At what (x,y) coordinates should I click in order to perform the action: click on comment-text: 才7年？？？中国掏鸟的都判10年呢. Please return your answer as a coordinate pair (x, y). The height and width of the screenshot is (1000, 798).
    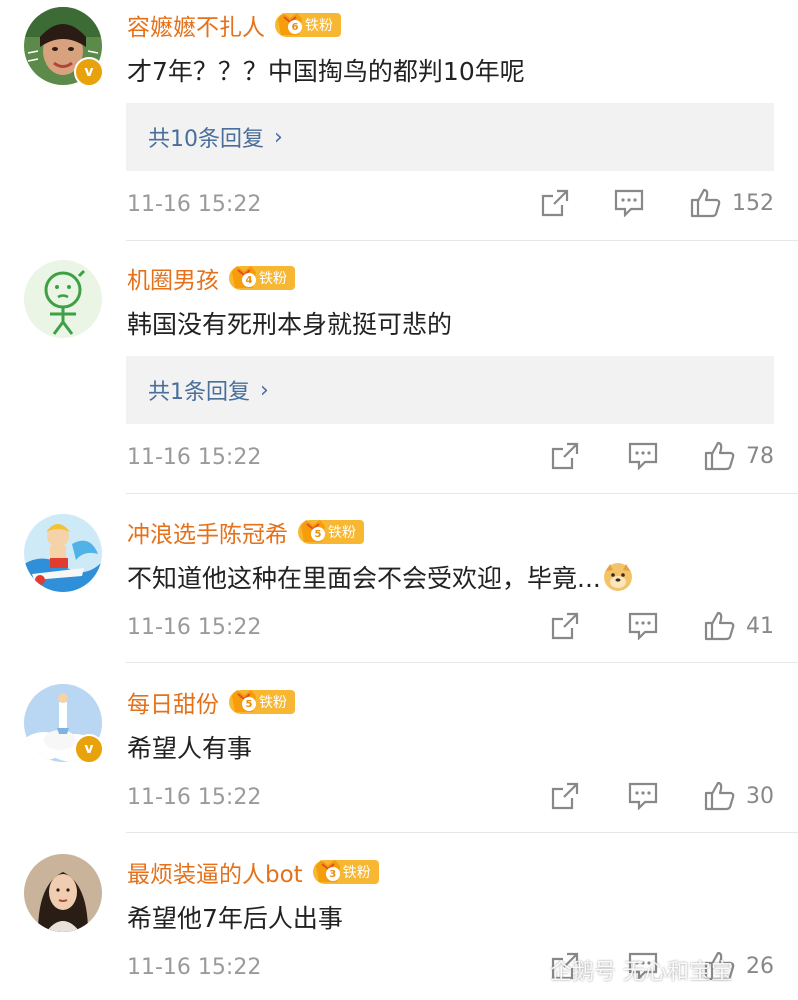
    Looking at the image, I should click on (326, 71).